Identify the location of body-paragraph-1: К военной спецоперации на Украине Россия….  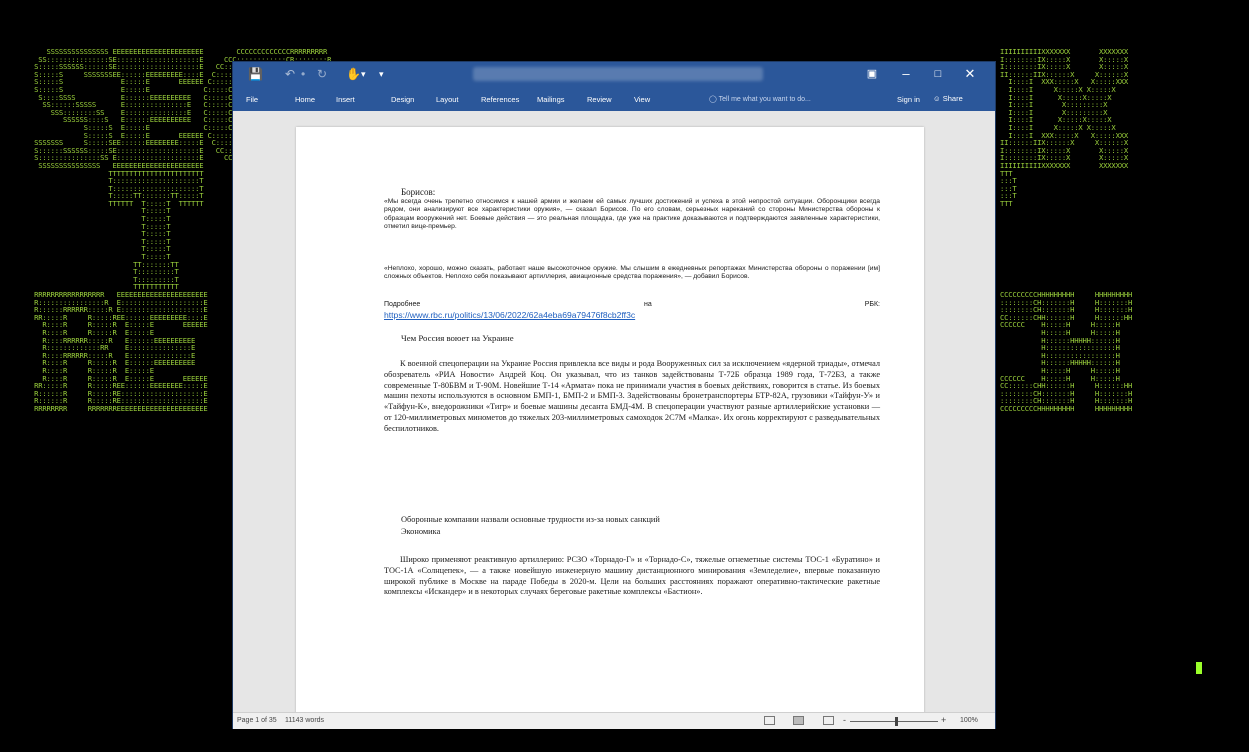
(632, 396).